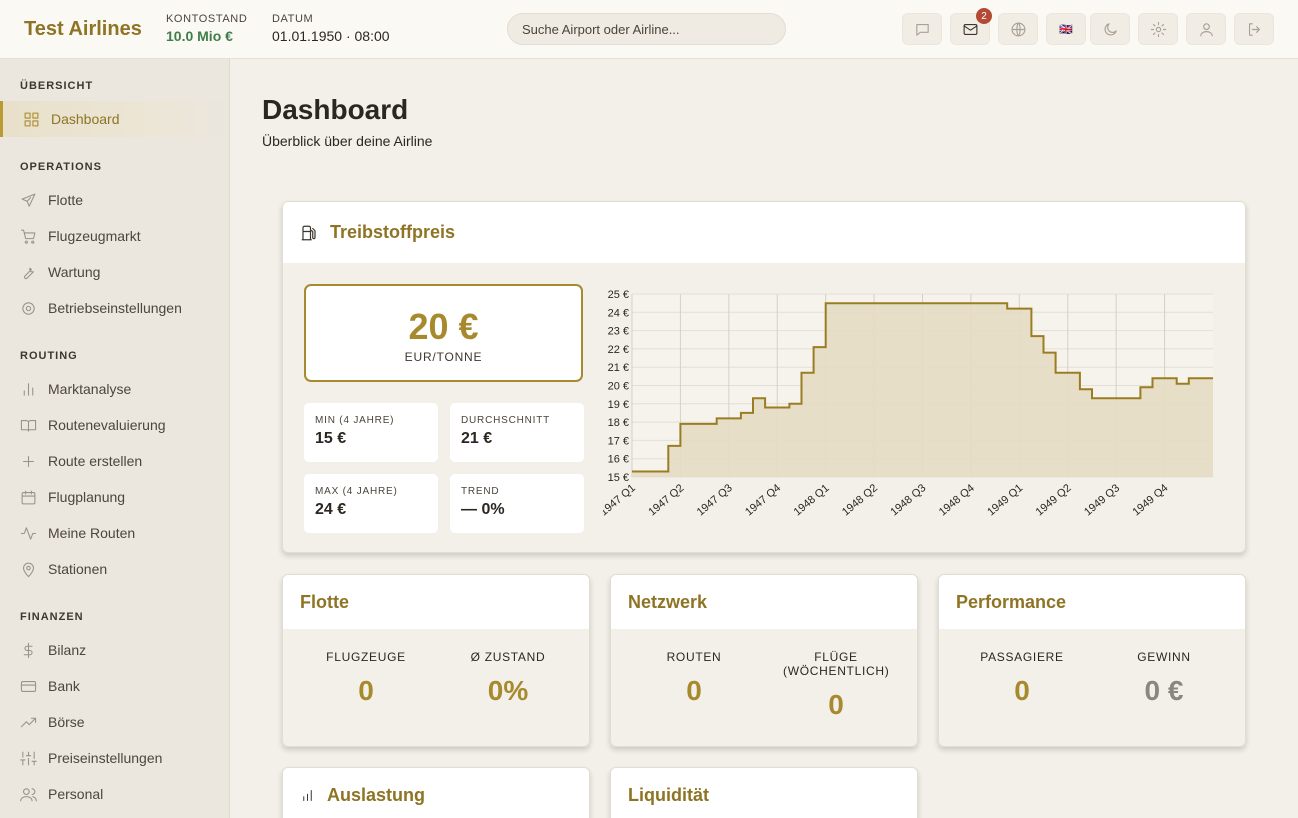 The width and height of the screenshot is (1298, 818). Describe the element at coordinates (1092, 602) in the screenshot. I see `performance-header: Performance` at that location.